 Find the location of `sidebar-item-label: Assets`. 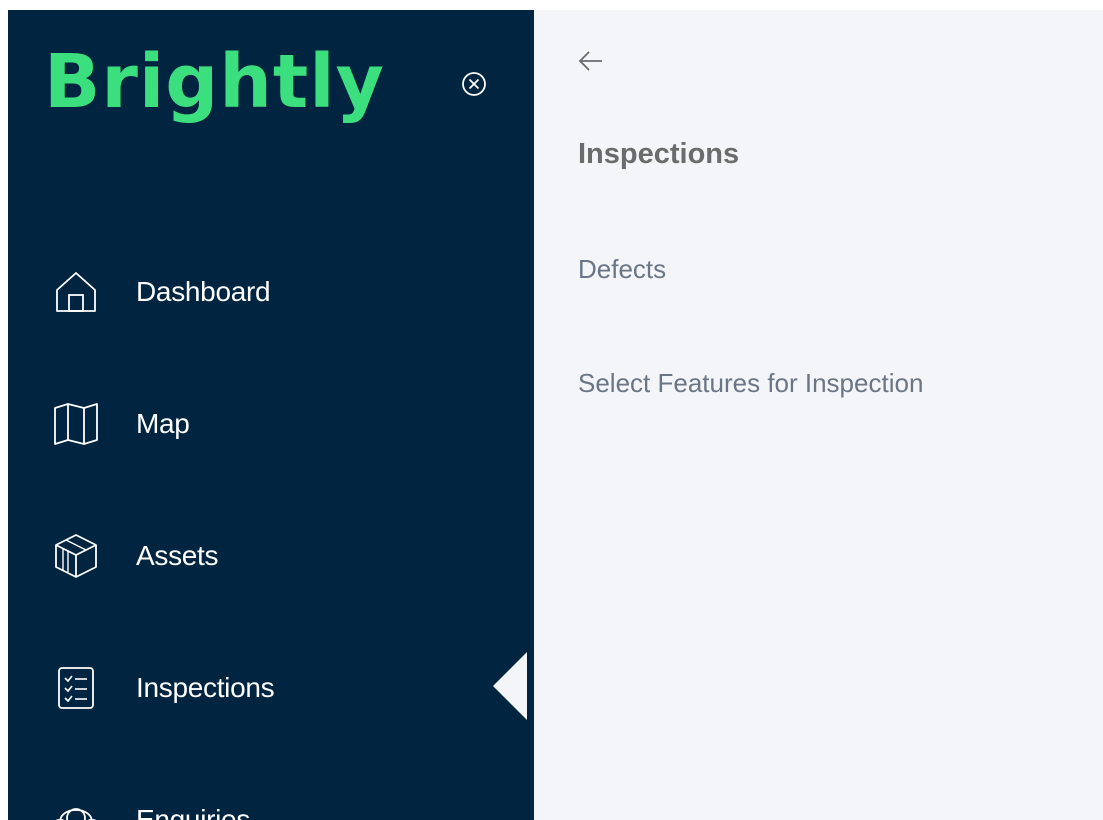

sidebar-item-label: Assets is located at coordinates (177, 555).